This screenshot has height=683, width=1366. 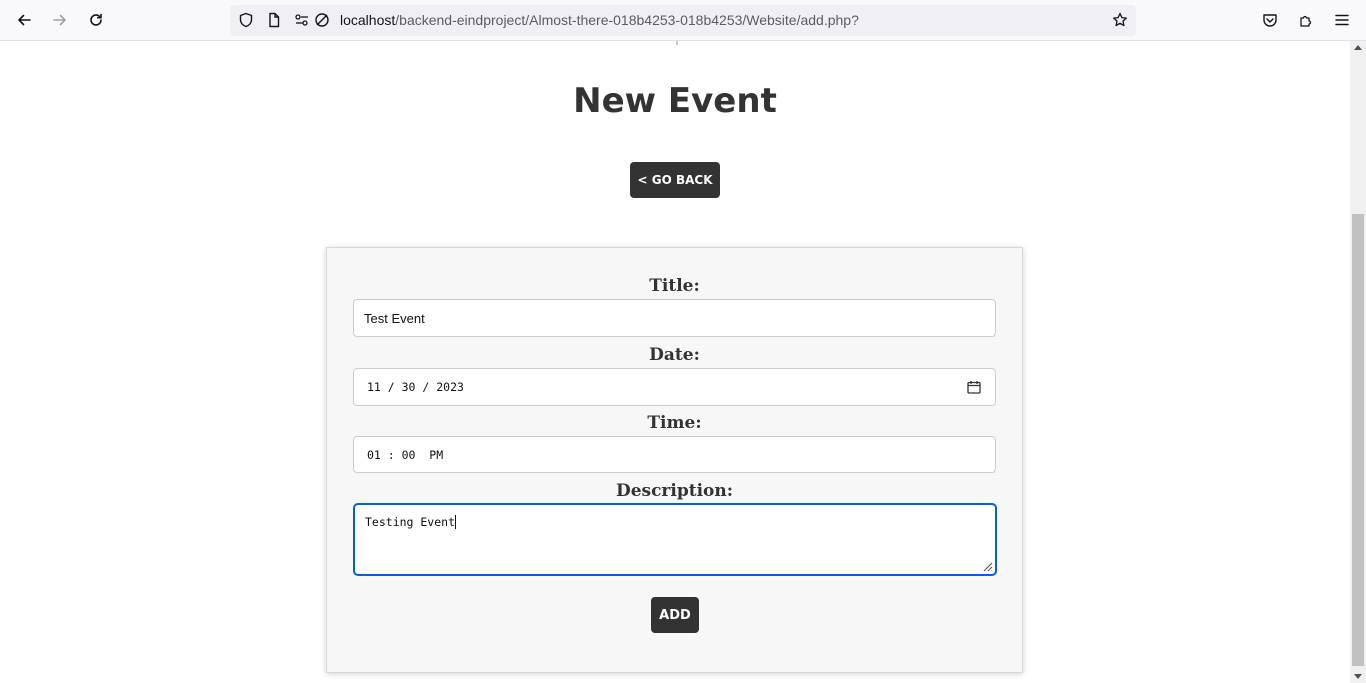 What do you see at coordinates (974, 387) in the screenshot?
I see `calendar-icon` at bounding box center [974, 387].